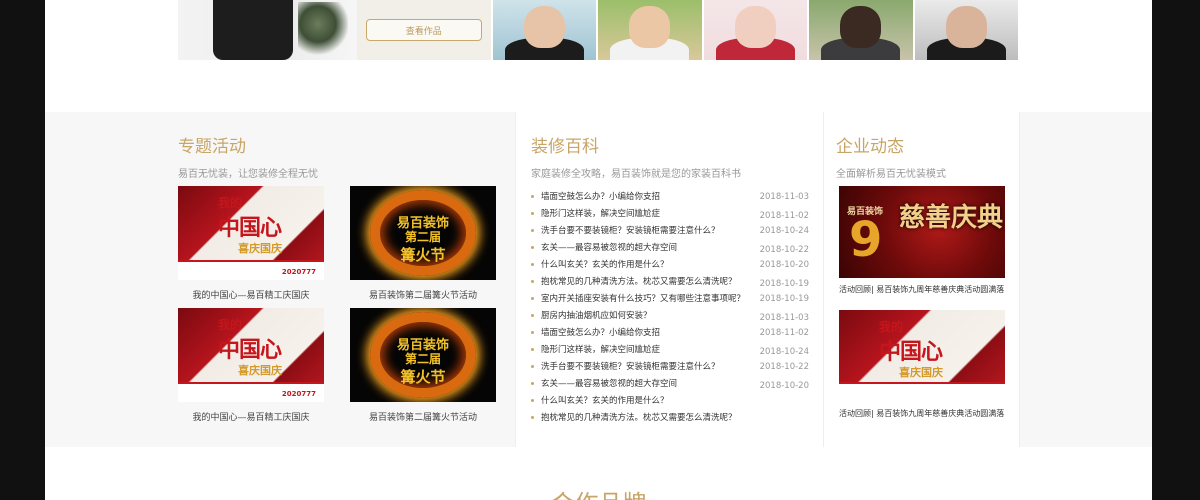  Describe the element at coordinates (670, 350) in the screenshot. I see `wiki-list-item: 隐形门这样装，解决空间尴尬症 2018-10-24` at that location.